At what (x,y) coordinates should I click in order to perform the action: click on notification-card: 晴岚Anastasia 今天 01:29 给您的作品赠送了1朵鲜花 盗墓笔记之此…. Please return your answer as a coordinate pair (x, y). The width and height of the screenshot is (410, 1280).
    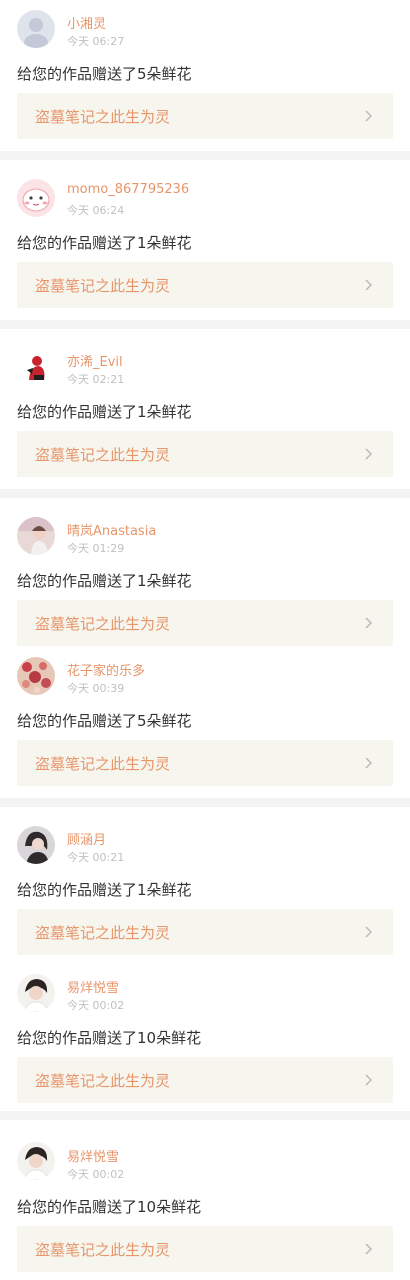
    Looking at the image, I should click on (205, 573).